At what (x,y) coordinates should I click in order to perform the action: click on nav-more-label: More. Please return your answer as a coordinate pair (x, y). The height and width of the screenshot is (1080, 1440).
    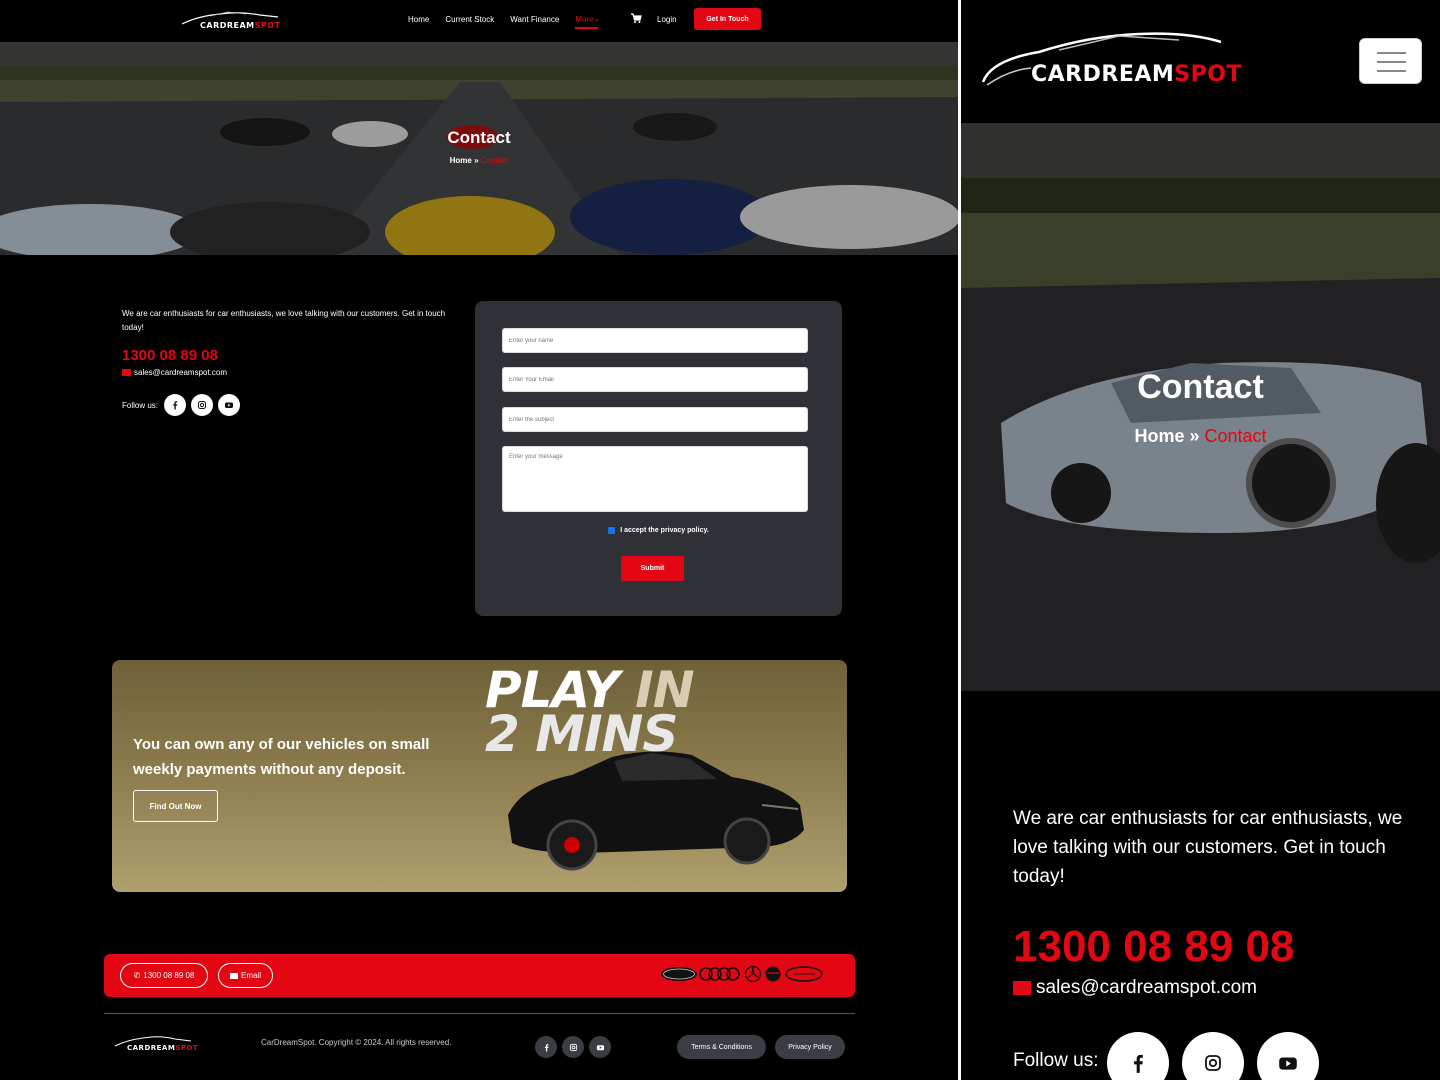
    Looking at the image, I should click on (584, 19).